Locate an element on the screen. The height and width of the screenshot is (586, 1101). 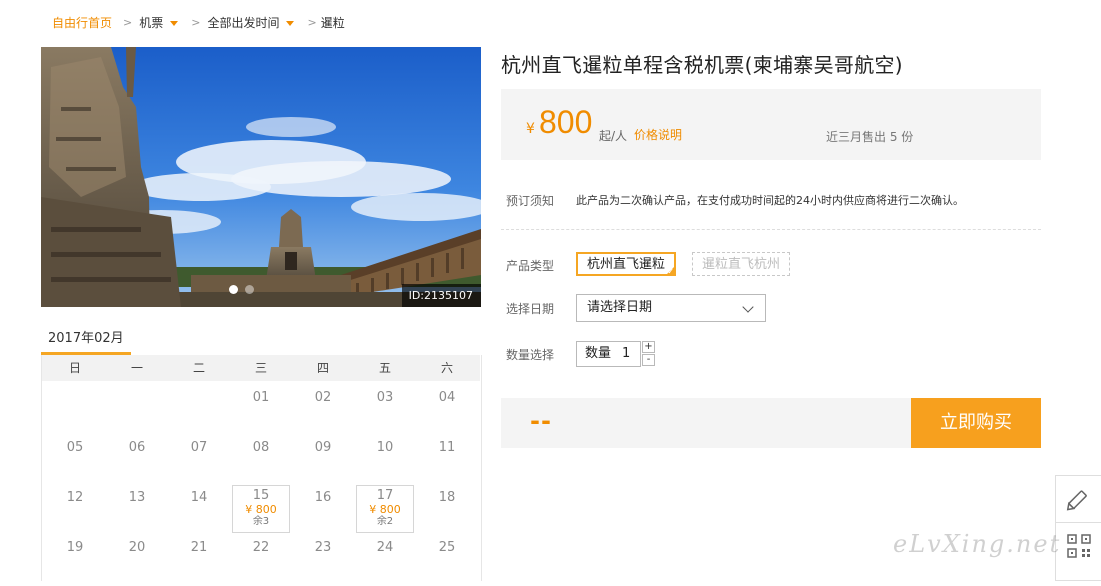
divider is located at coordinates (771, 229).